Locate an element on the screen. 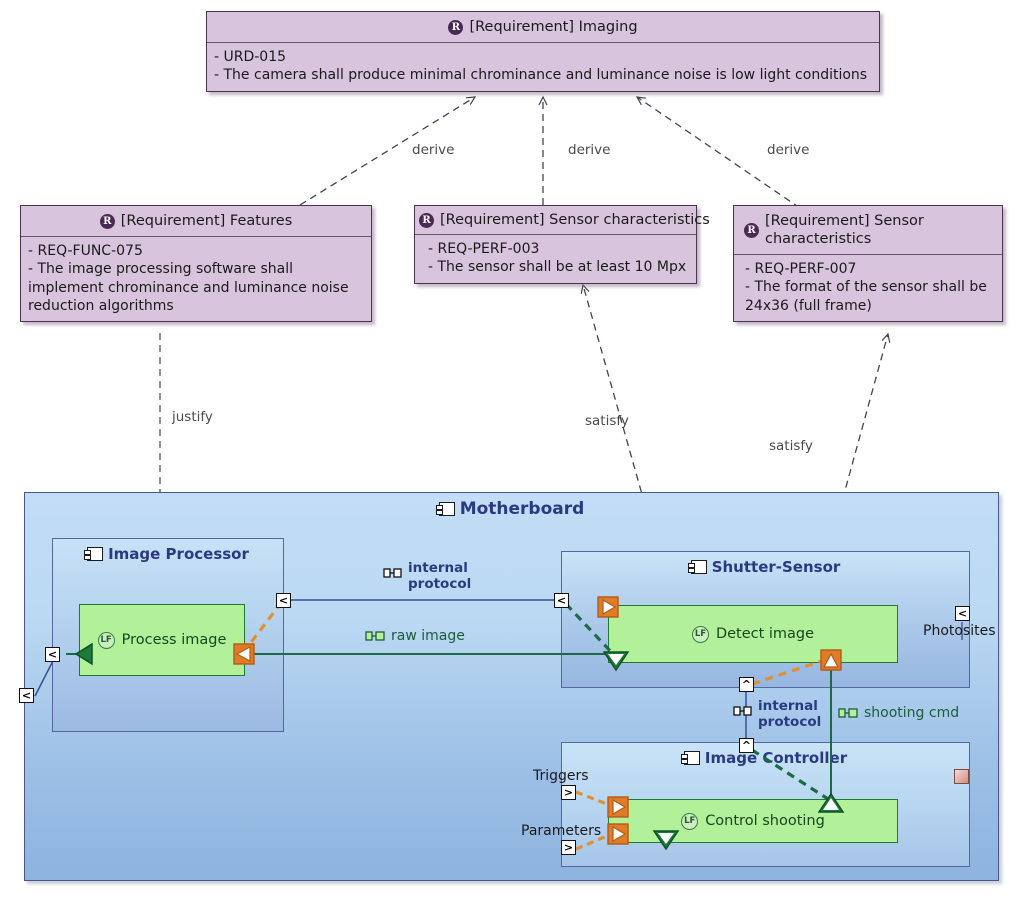  requirement-features-title: [Requirement] Features is located at coordinates (206, 221).